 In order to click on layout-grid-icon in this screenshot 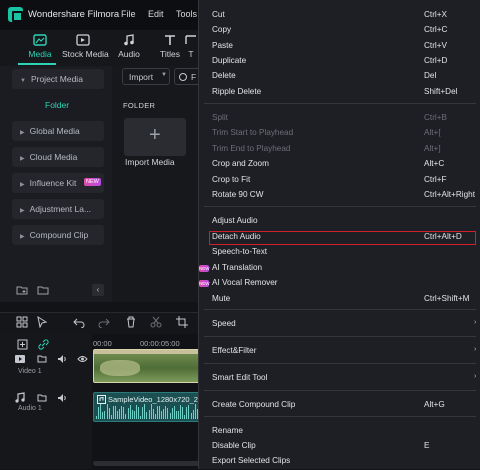, I will do `click(22, 322)`.